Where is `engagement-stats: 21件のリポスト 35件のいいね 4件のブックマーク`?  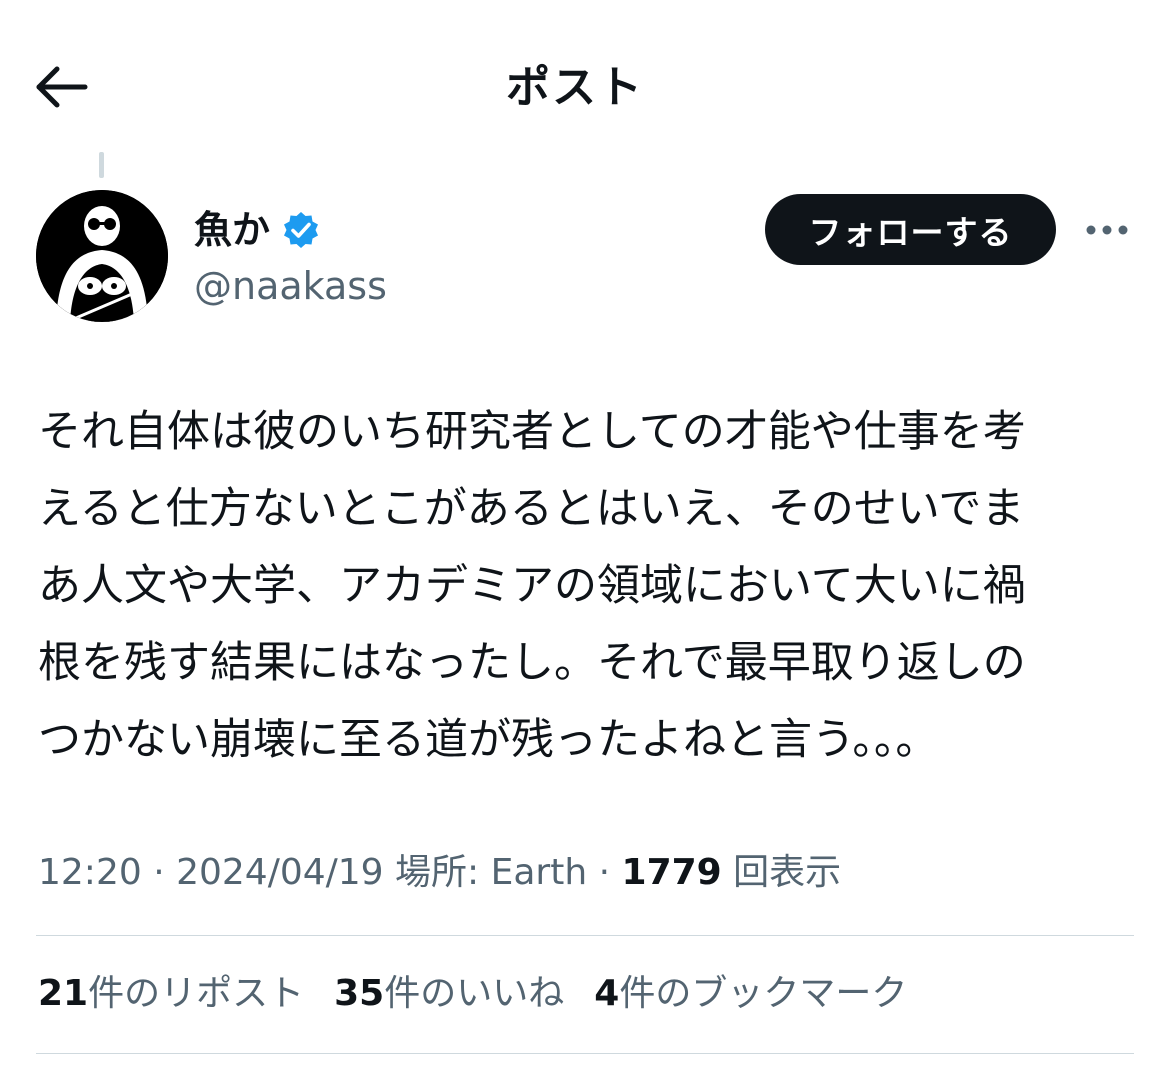 engagement-stats: 21件のリポスト 35件のいいね 4件のブックマーク is located at coordinates (487, 994).